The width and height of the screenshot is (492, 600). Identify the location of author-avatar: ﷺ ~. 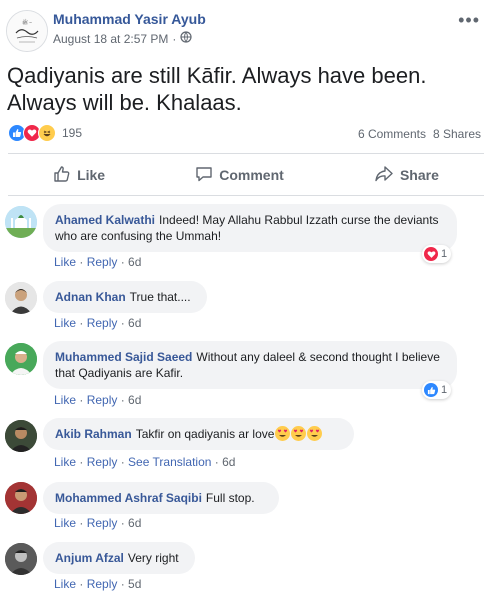
(27, 31).